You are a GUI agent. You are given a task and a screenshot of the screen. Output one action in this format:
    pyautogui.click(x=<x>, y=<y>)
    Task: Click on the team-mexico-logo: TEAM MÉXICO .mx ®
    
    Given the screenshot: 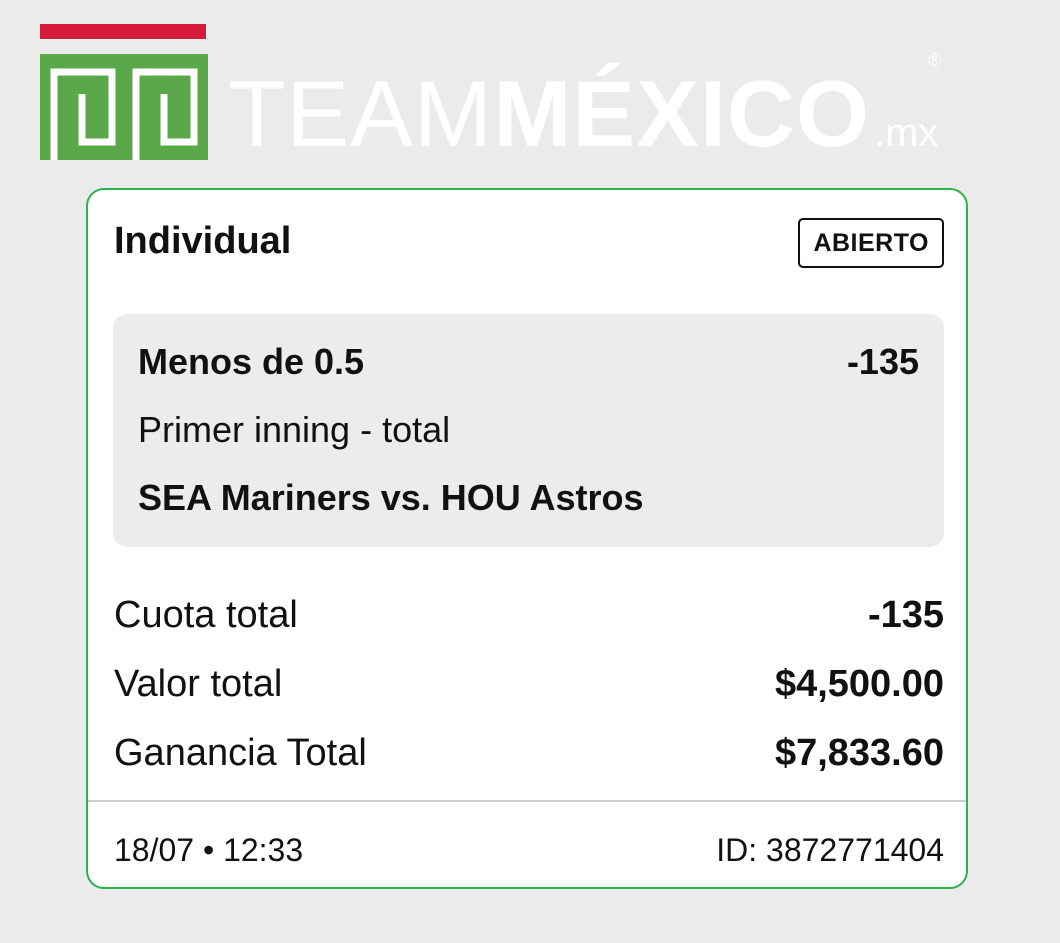 What is the action you would take?
    pyautogui.click(x=535, y=94)
    